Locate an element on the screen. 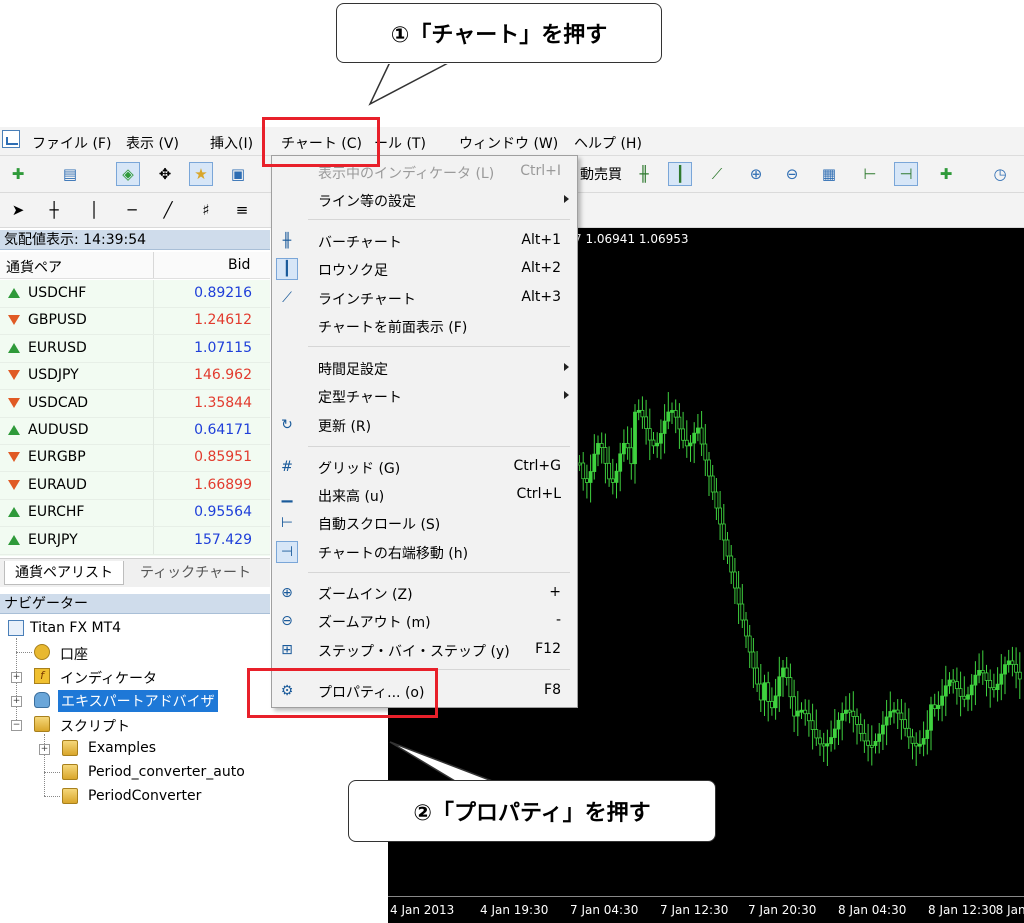  nav-root: Titan FX MT4 is located at coordinates (75, 628).